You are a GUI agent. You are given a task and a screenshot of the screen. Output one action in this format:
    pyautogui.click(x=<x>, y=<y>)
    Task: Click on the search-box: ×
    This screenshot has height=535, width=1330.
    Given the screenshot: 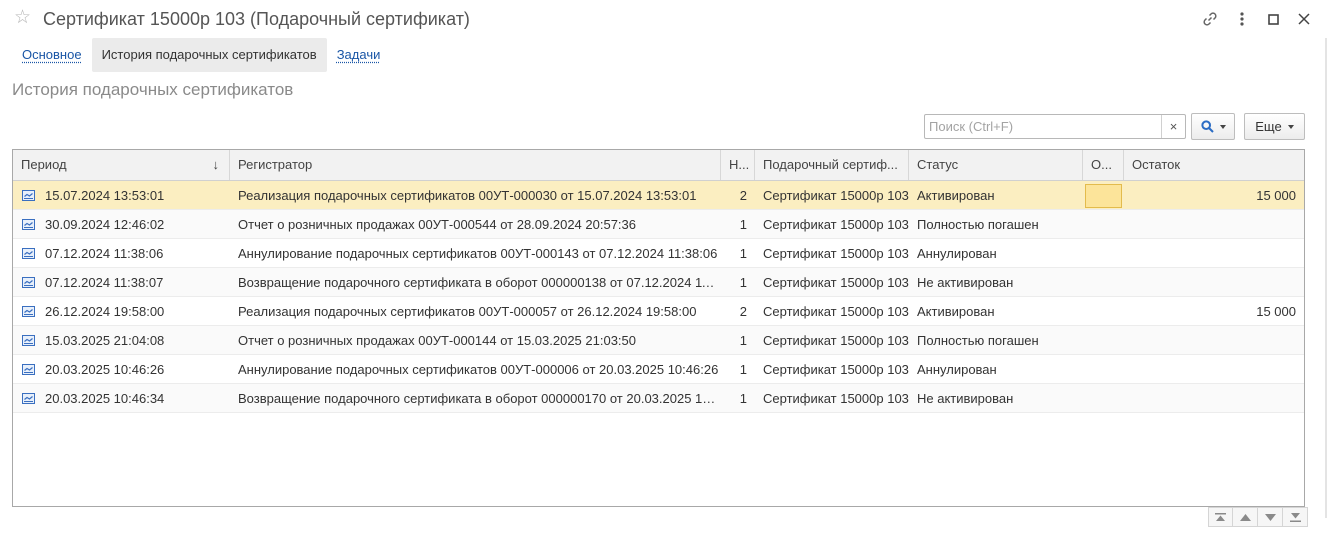 What is the action you would take?
    pyautogui.click(x=1055, y=126)
    